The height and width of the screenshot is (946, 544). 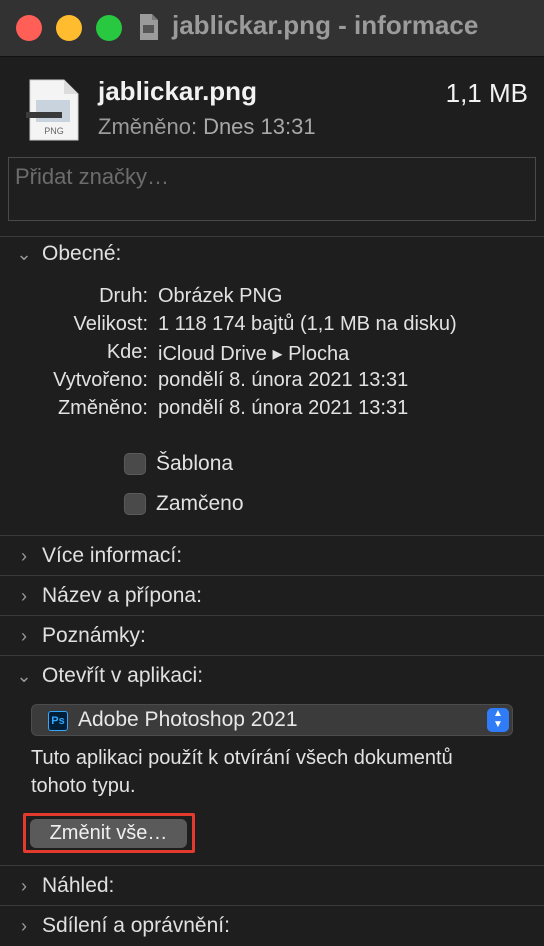 I want to click on section-preview-header: › Náhled:, so click(x=65, y=886).